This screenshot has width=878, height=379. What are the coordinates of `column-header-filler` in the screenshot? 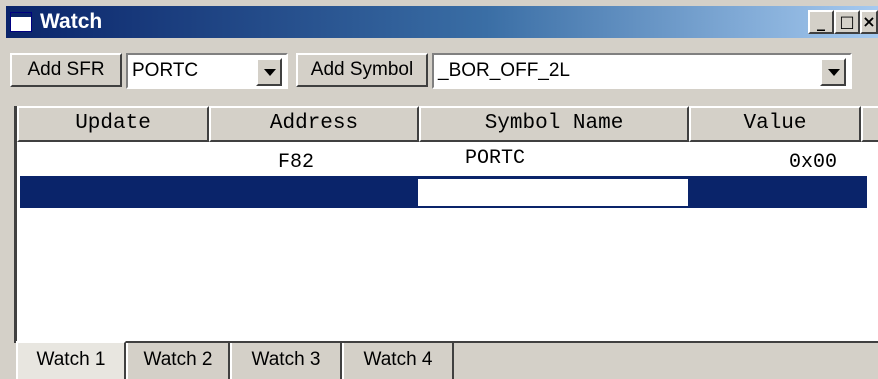 It's located at (869, 124).